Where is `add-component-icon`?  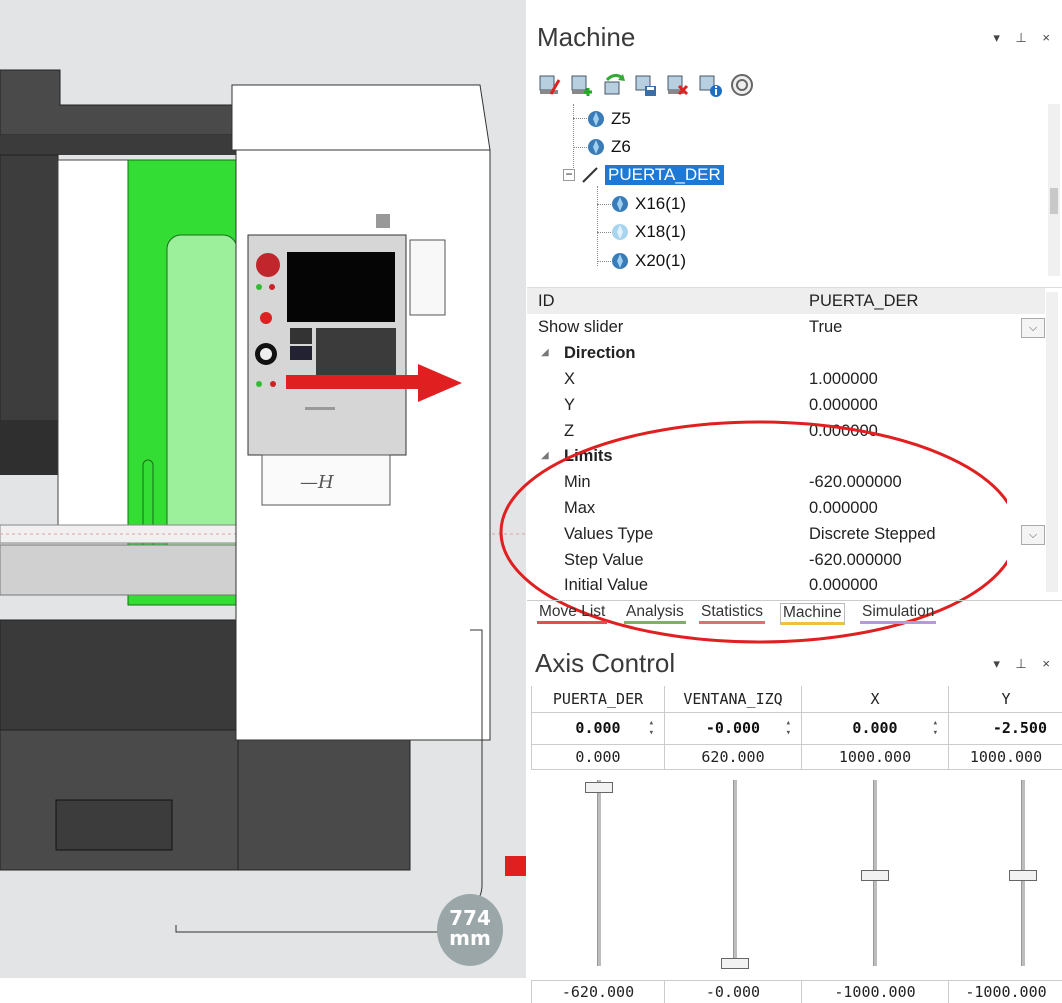 add-component-icon is located at coordinates (582, 85).